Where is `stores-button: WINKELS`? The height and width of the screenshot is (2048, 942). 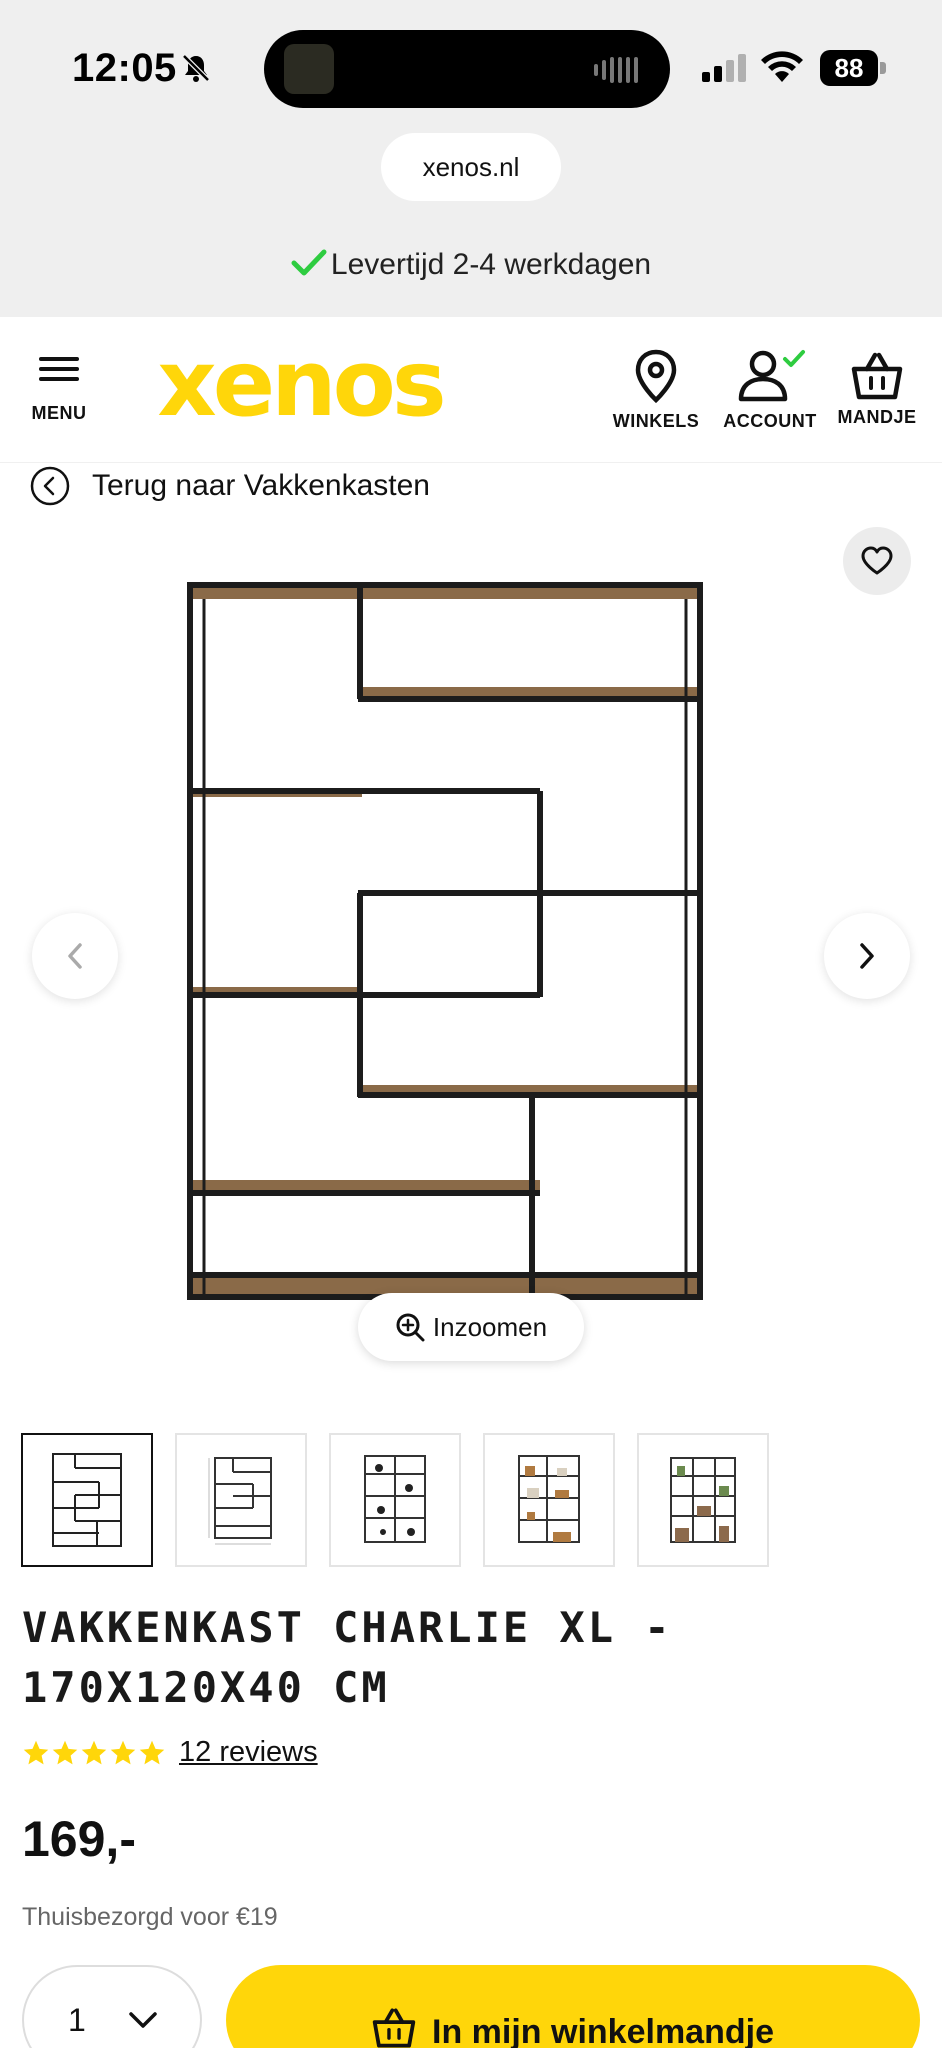 stores-button: WINKELS is located at coordinates (656, 390).